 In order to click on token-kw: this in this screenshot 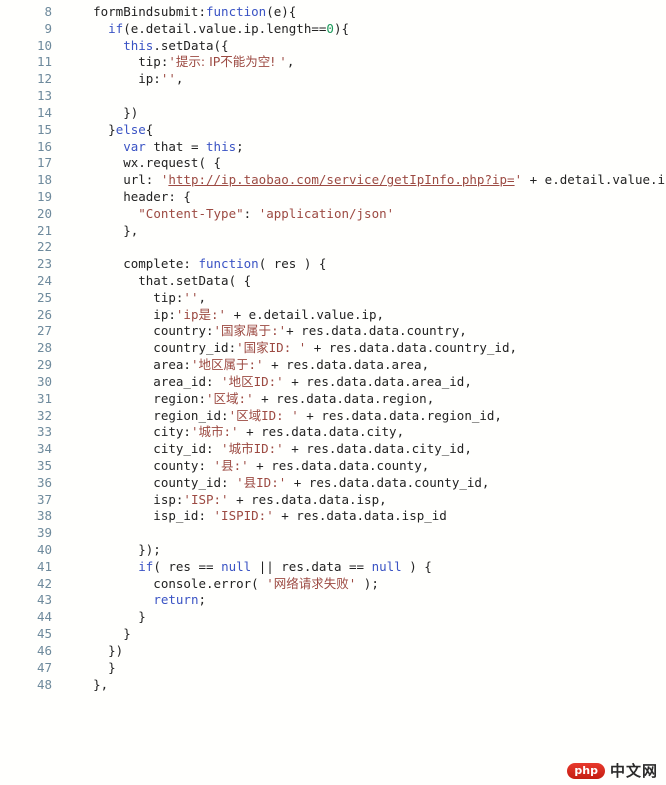, I will do `click(138, 45)`.